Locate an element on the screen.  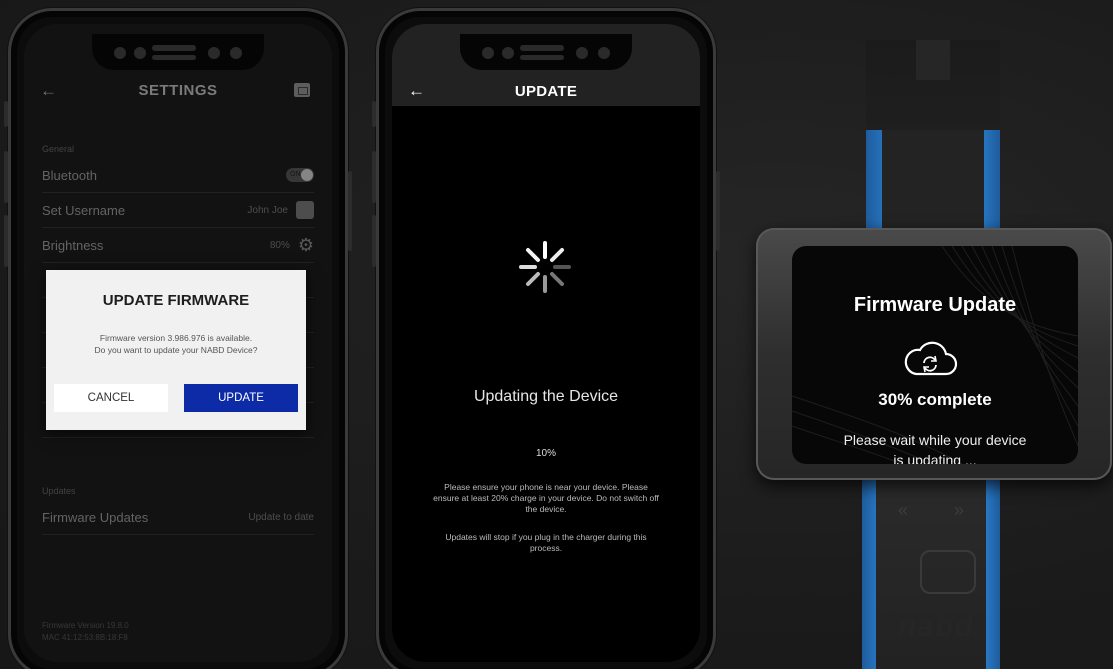
watch-progress-text: 30% complete is located at coordinates (935, 399).